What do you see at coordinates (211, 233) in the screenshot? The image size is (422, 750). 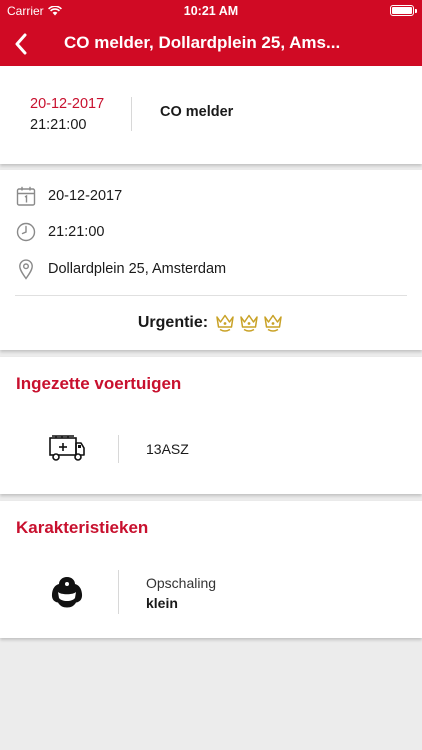 I see `detail-row-time: 21:21:00` at bounding box center [211, 233].